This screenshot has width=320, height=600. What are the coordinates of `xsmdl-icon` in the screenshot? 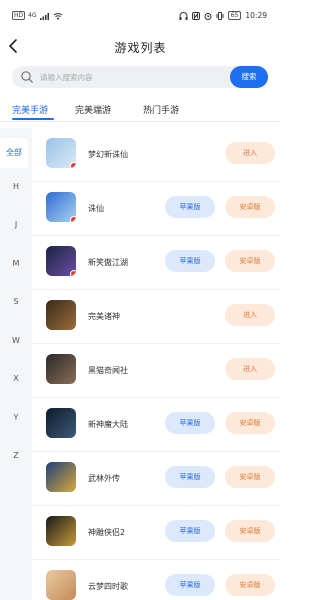 It's located at (61, 423).